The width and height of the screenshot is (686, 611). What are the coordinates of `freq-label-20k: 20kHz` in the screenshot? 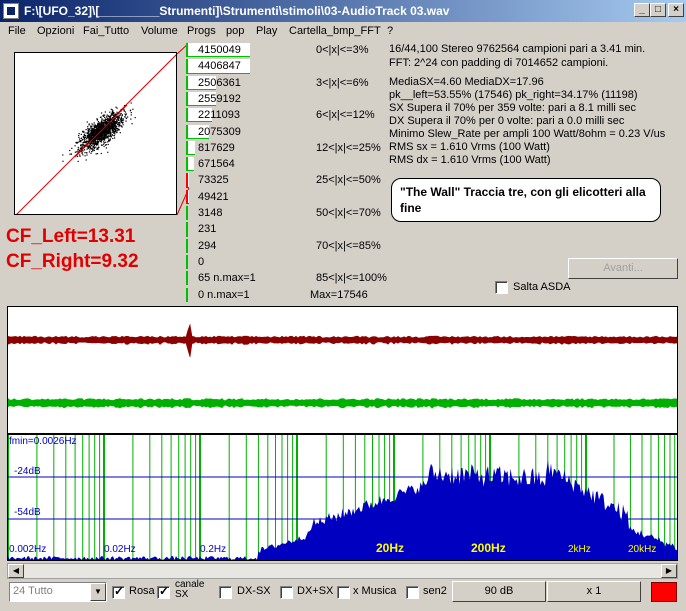 It's located at (642, 549).